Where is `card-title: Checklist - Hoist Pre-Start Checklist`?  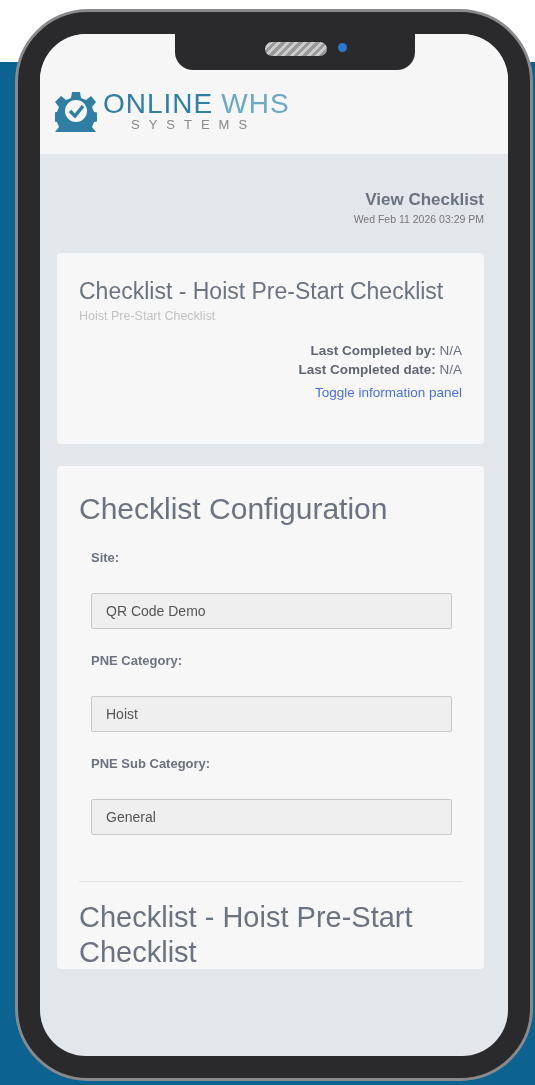
card-title: Checklist - Hoist Pre-Start Checklist is located at coordinates (262, 291).